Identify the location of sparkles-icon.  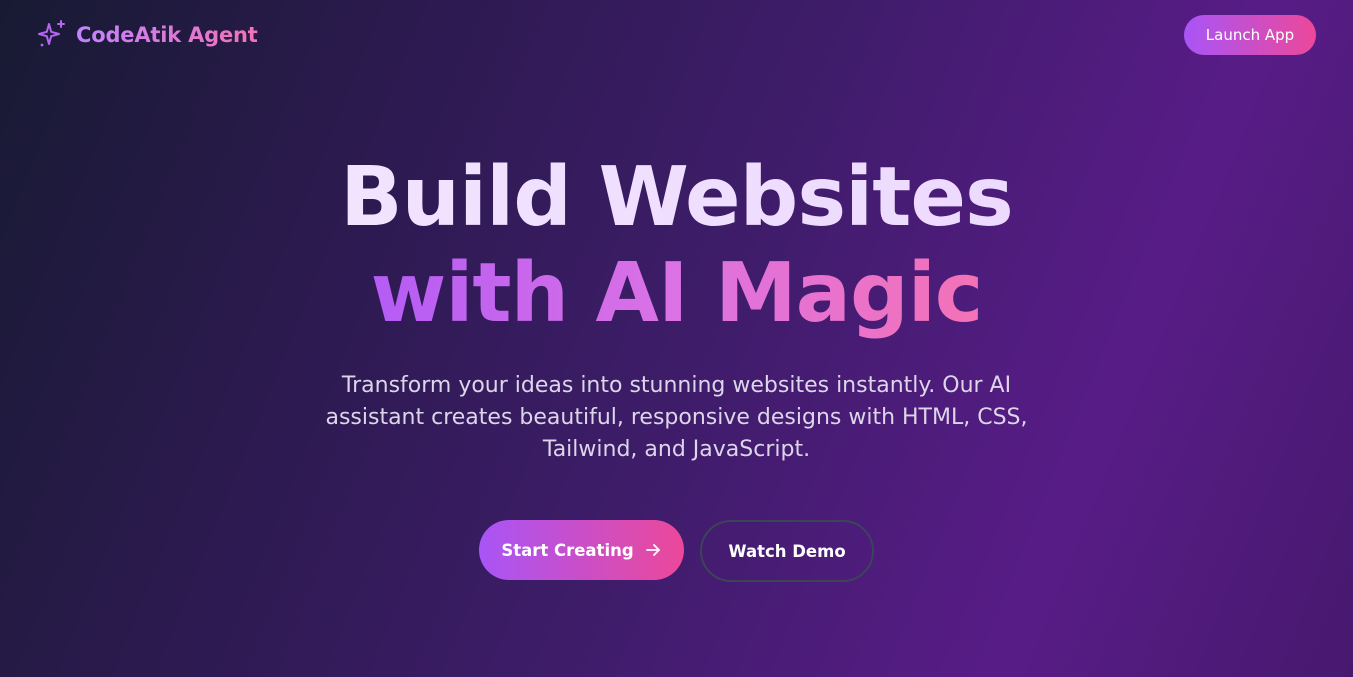
(51, 33).